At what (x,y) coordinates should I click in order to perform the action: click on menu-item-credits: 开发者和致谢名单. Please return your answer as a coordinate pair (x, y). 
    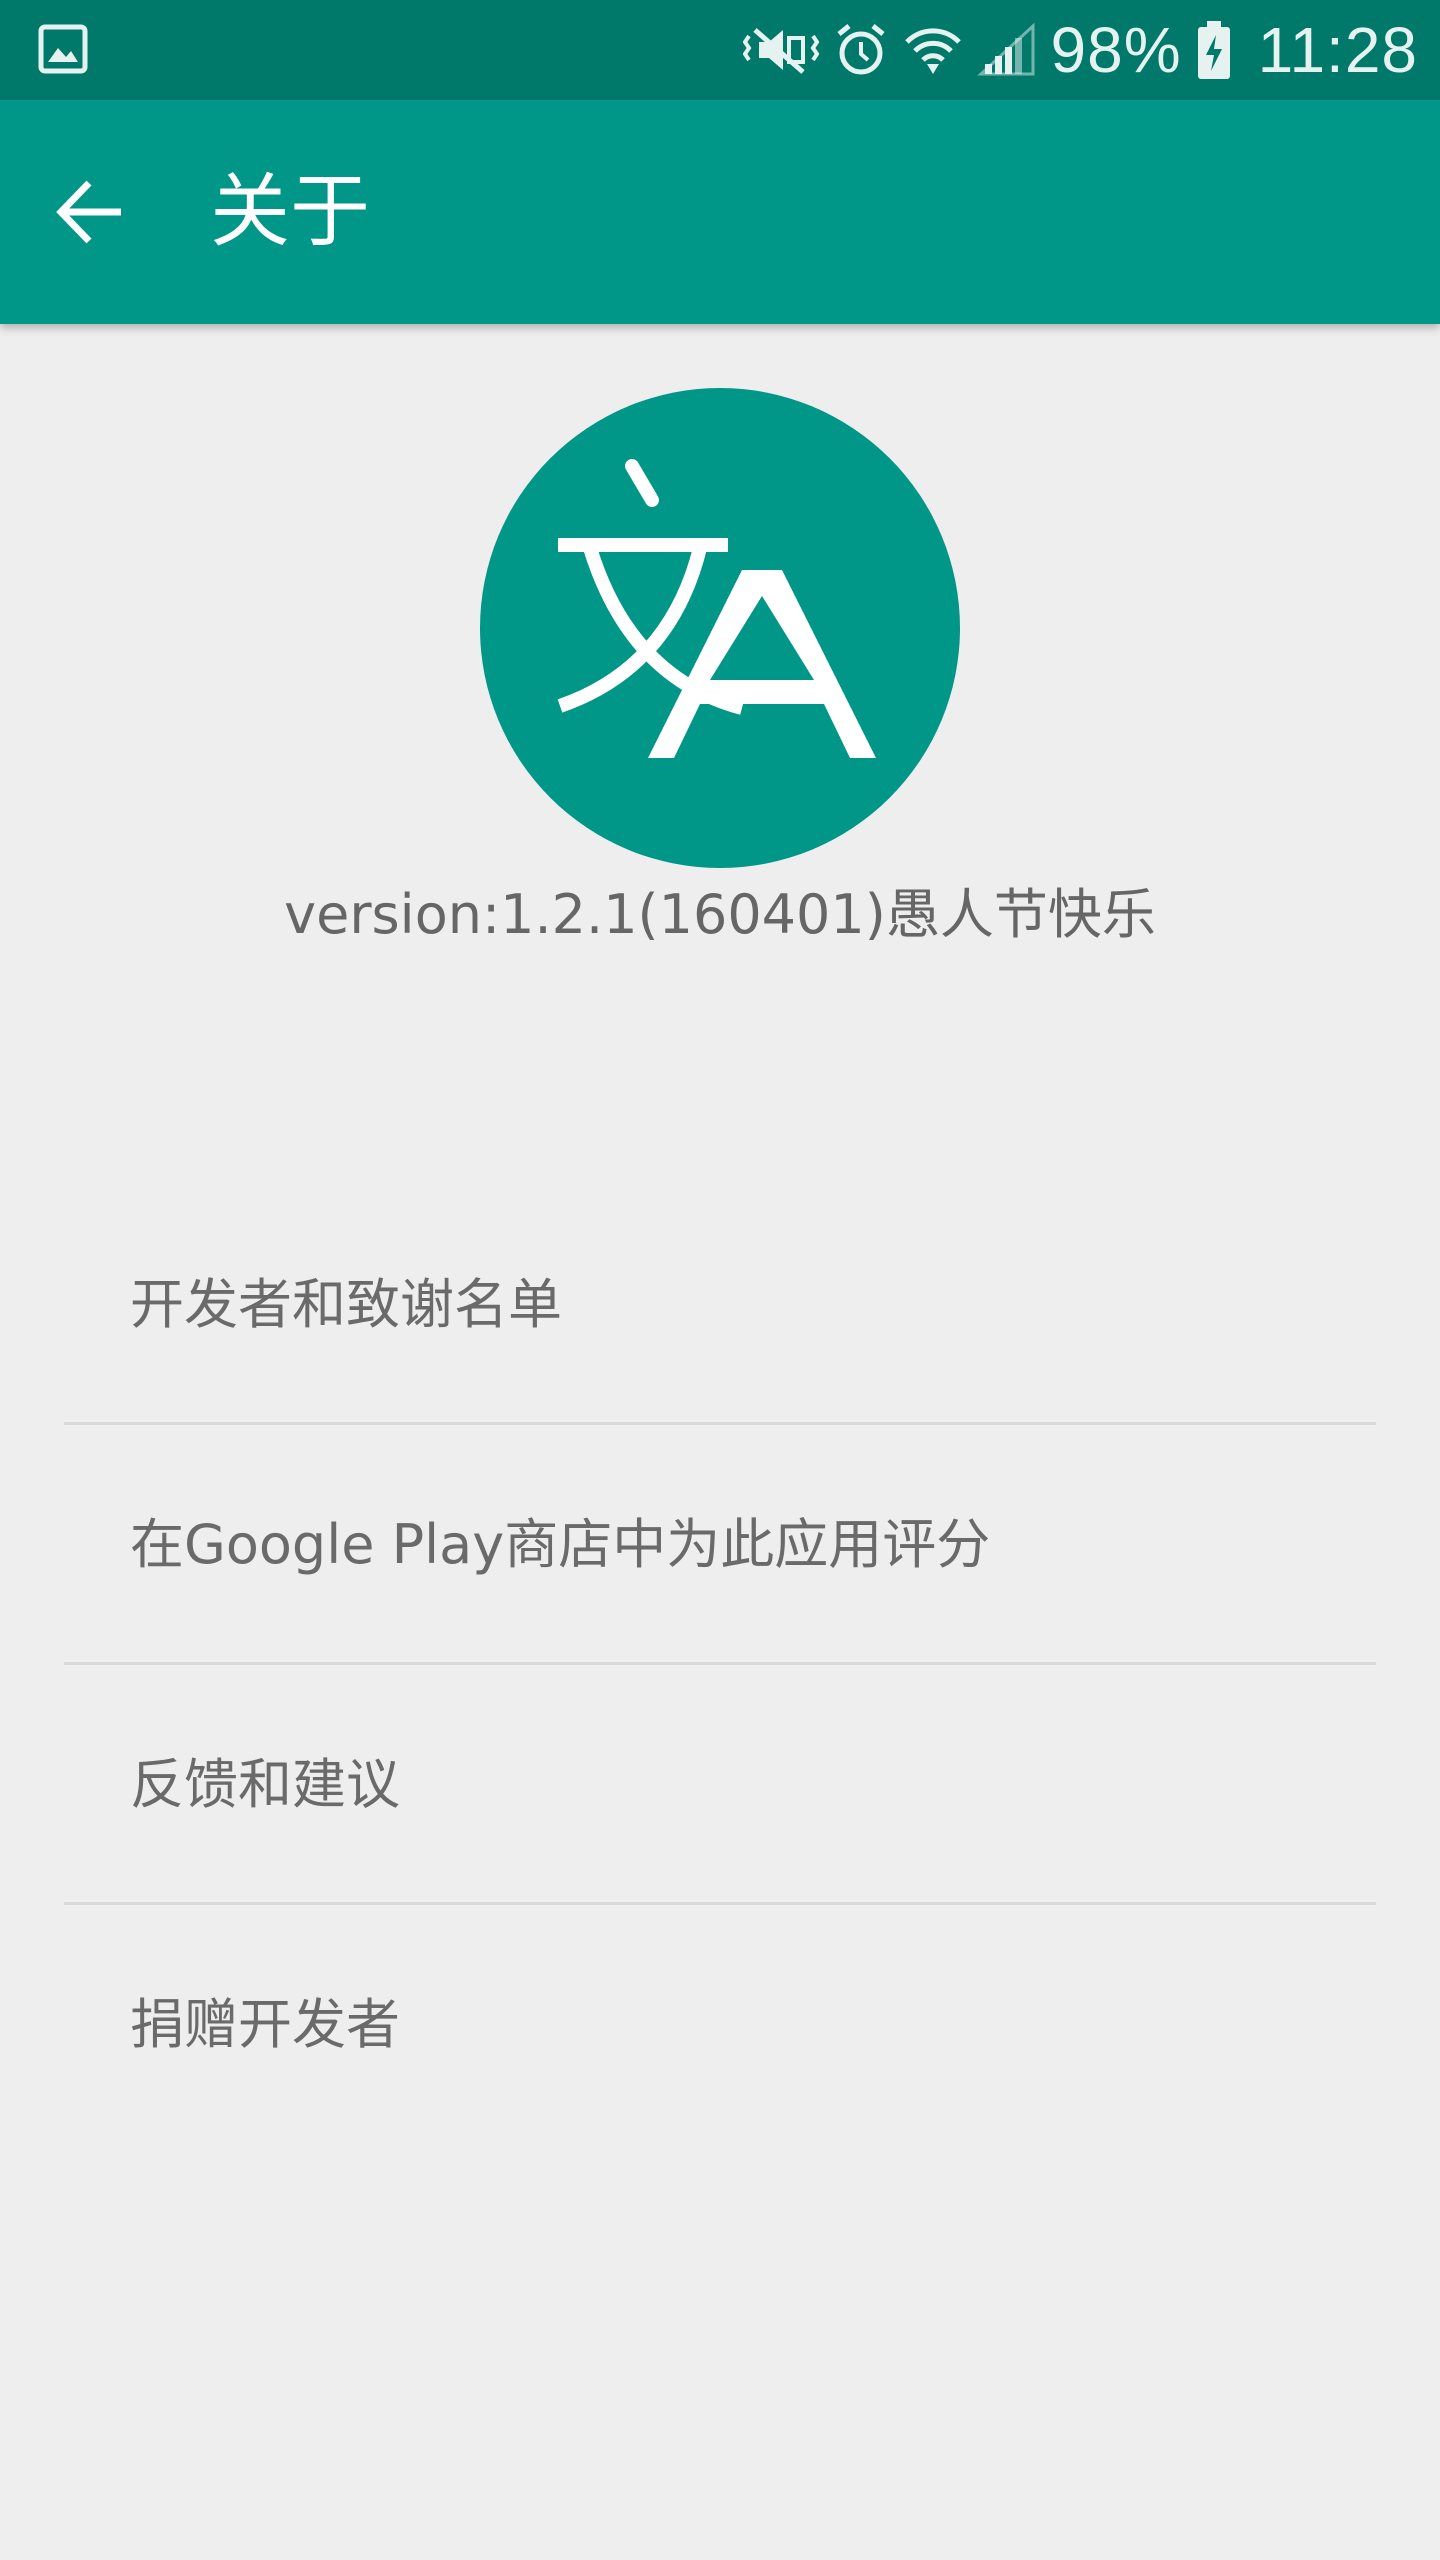
    Looking at the image, I should click on (720, 1305).